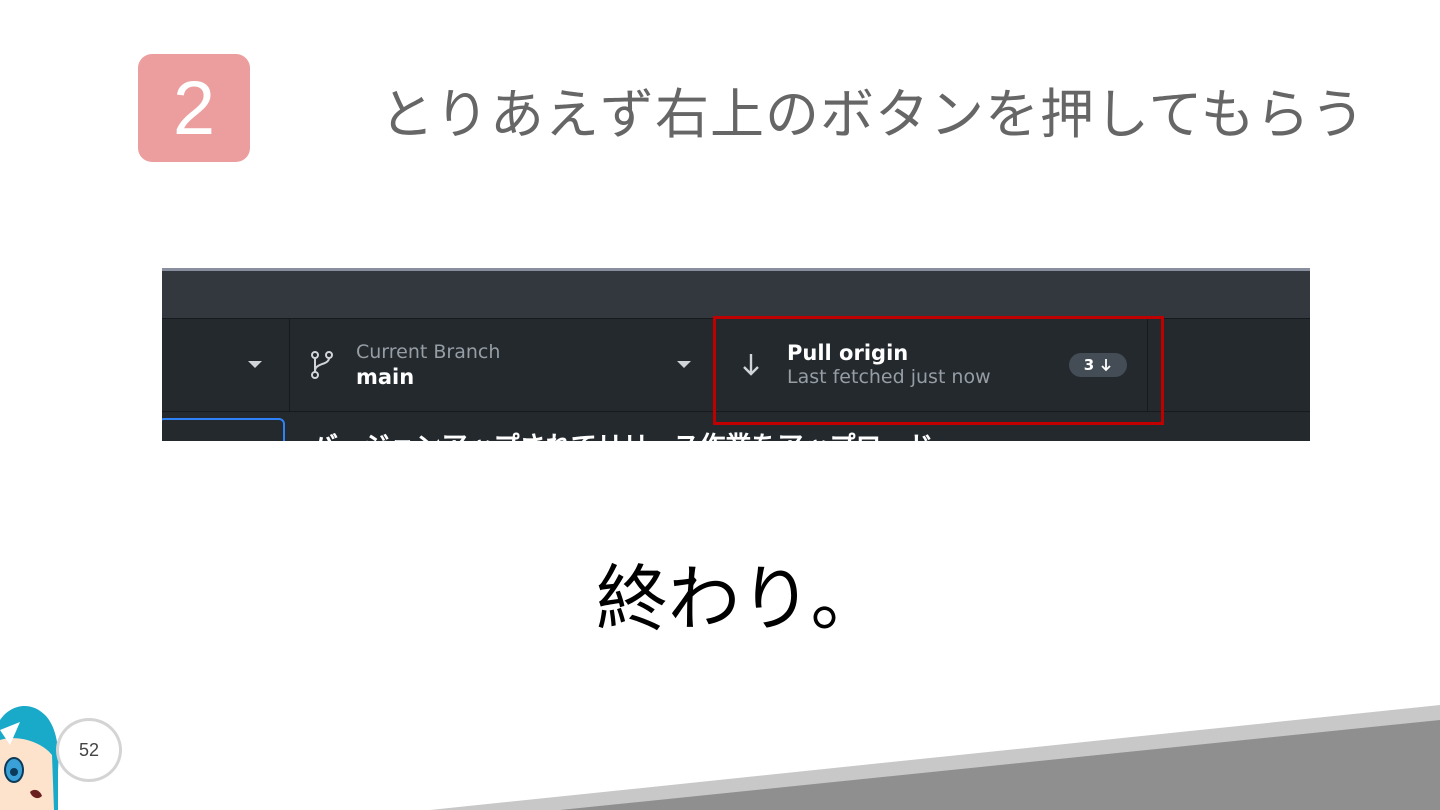 The height and width of the screenshot is (810, 1440). I want to click on step-number: 2, so click(194, 108).